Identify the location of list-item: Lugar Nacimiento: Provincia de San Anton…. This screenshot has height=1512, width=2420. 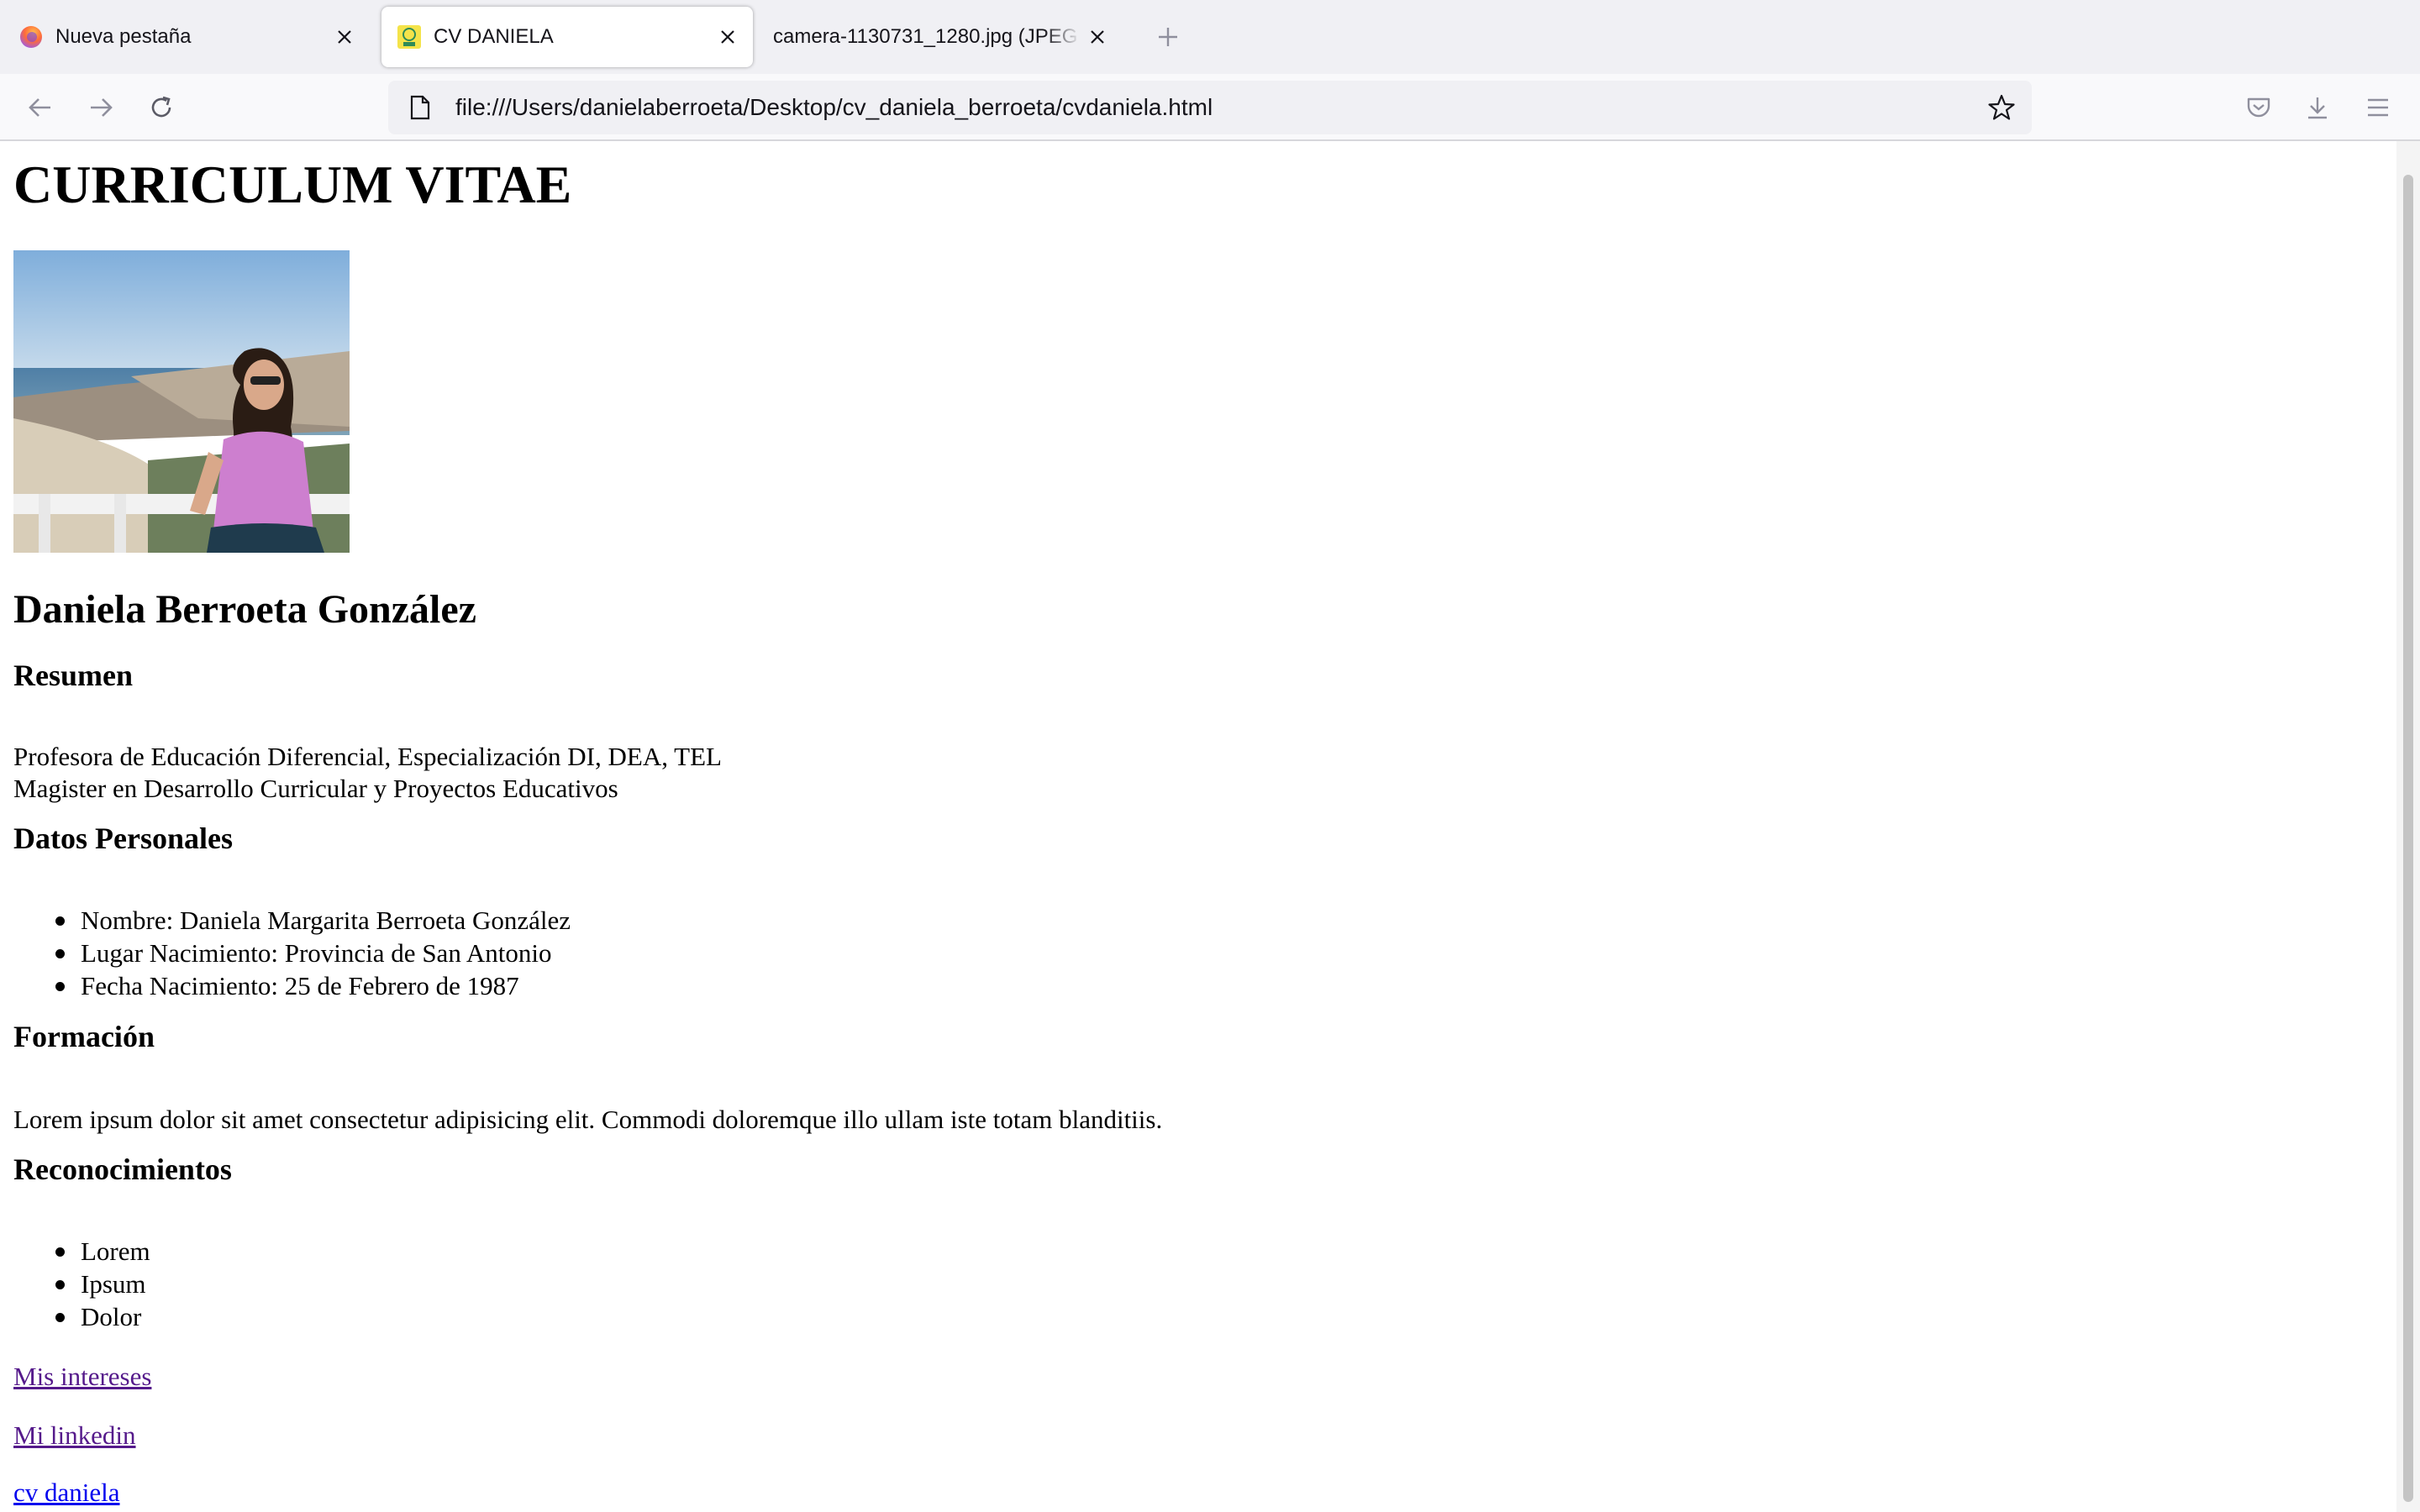
(310, 953).